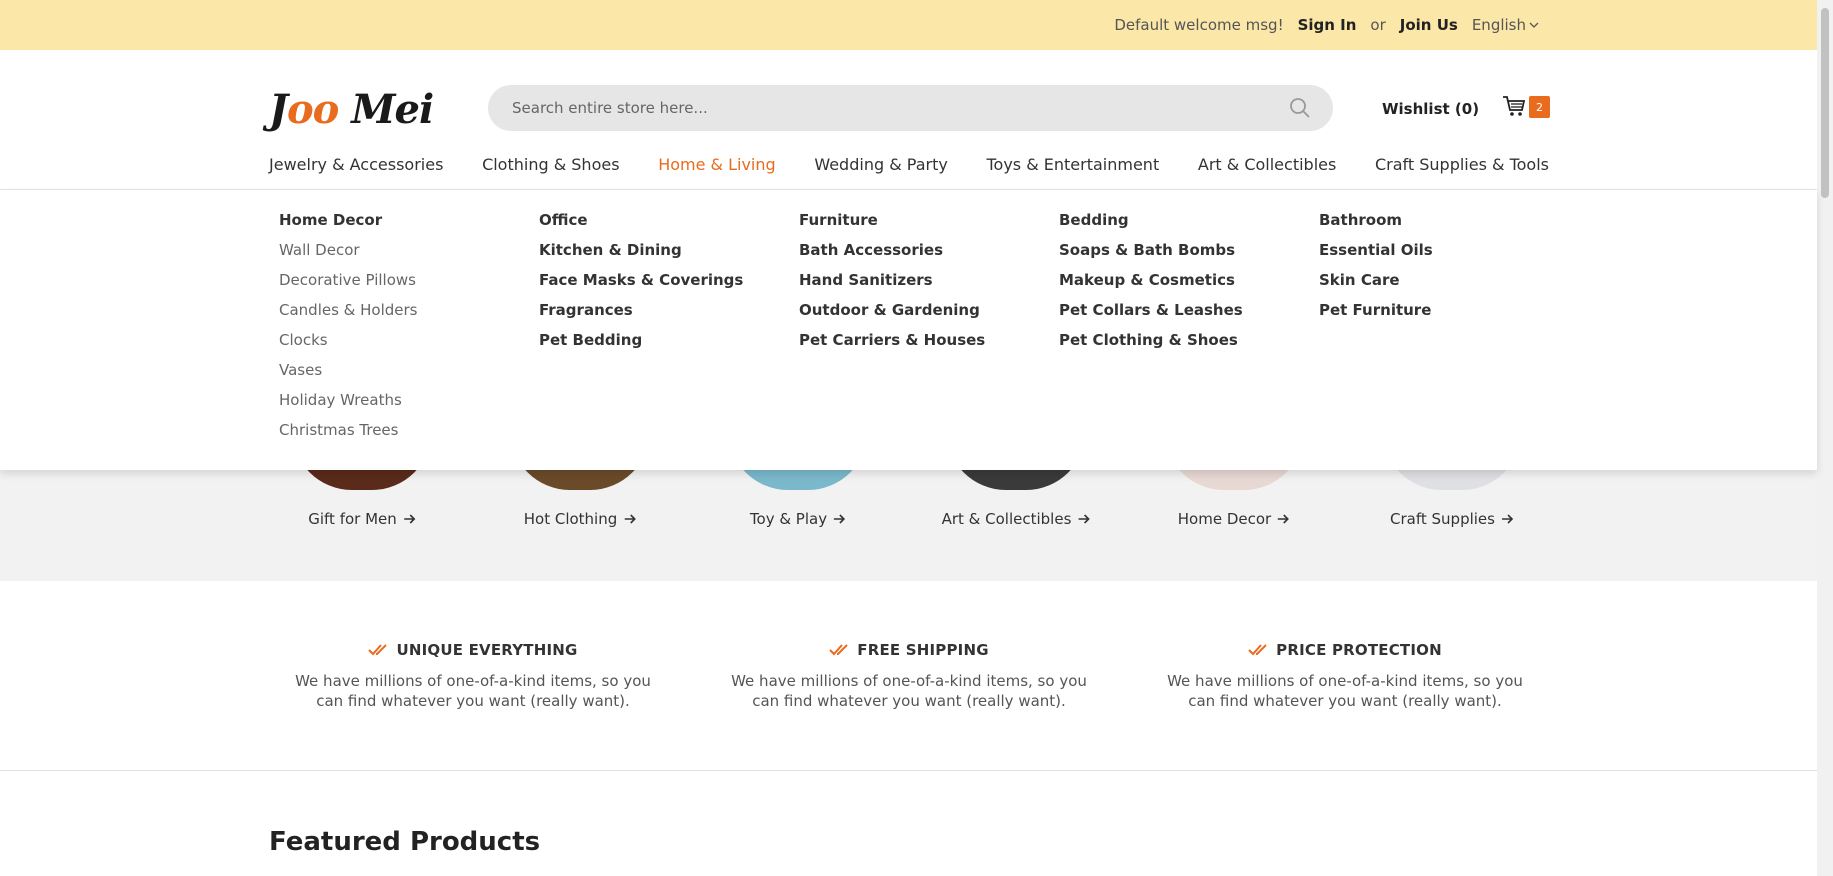  Describe the element at coordinates (880, 164) in the screenshot. I see `nav-wedding-party: Wedding & Party` at that location.